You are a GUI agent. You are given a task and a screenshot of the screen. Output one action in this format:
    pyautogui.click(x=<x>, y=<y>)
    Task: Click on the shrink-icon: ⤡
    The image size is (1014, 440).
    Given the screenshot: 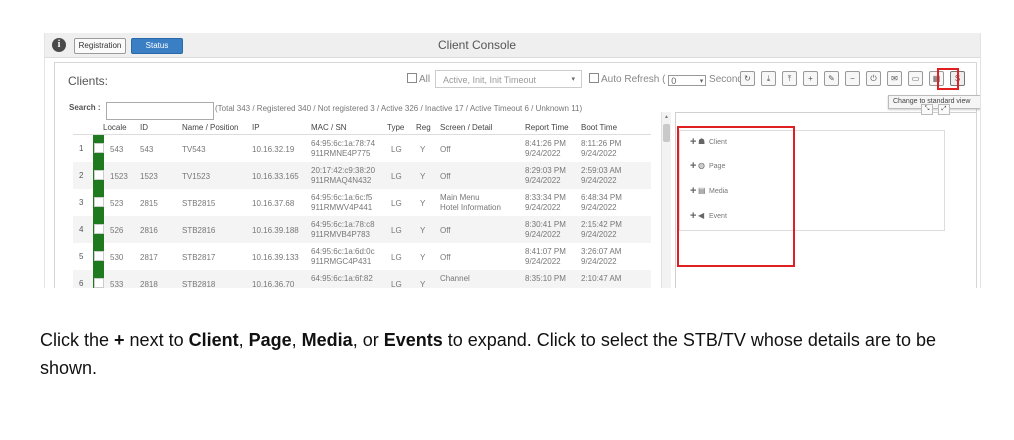 What is the action you would take?
    pyautogui.click(x=927, y=109)
    